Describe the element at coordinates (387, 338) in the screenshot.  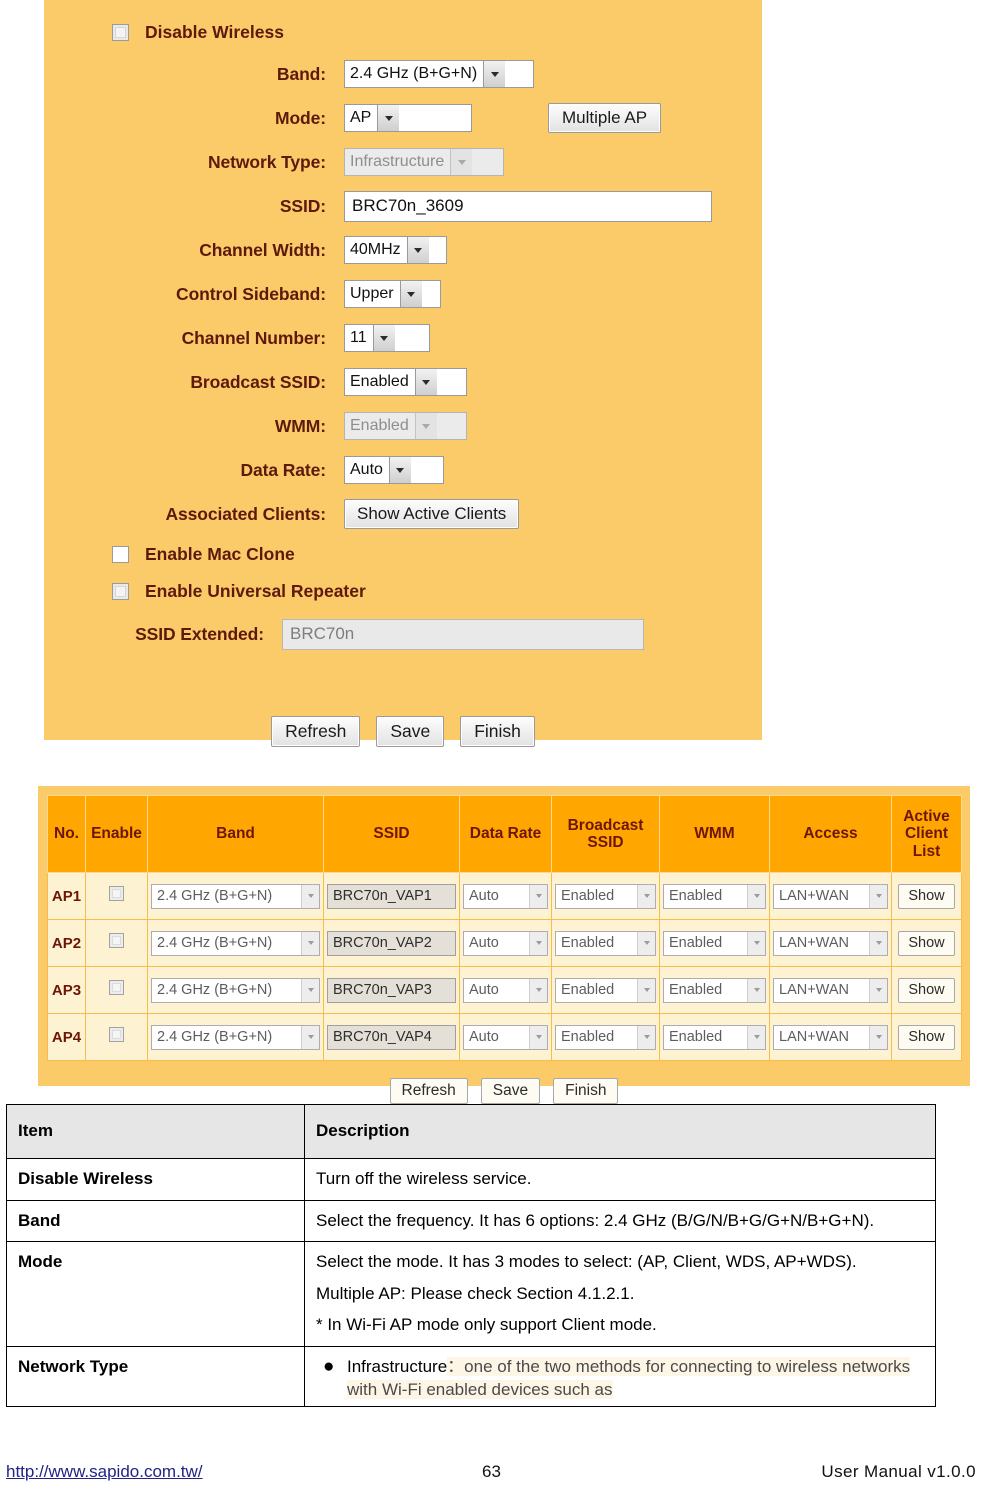
I see `channel-number-select: 11` at that location.